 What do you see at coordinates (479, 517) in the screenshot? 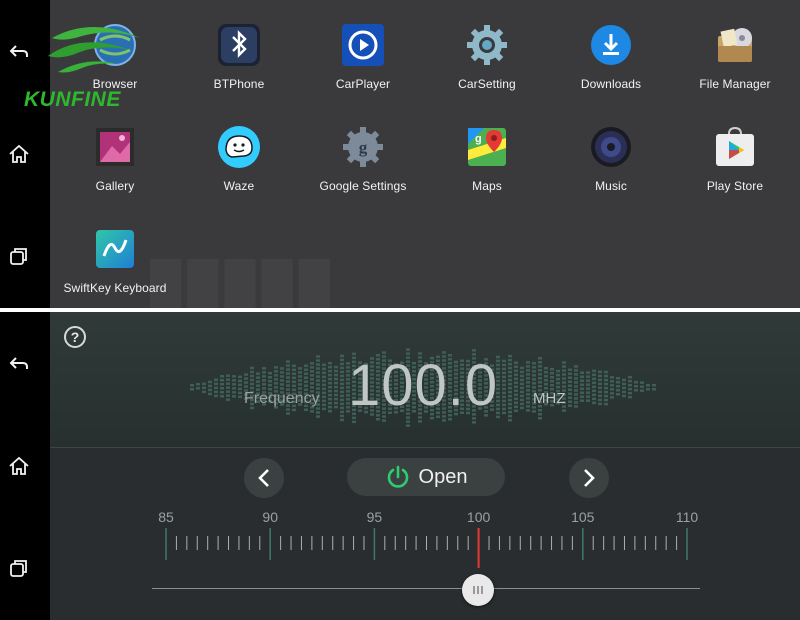
I see `scale-label: 100` at bounding box center [479, 517].